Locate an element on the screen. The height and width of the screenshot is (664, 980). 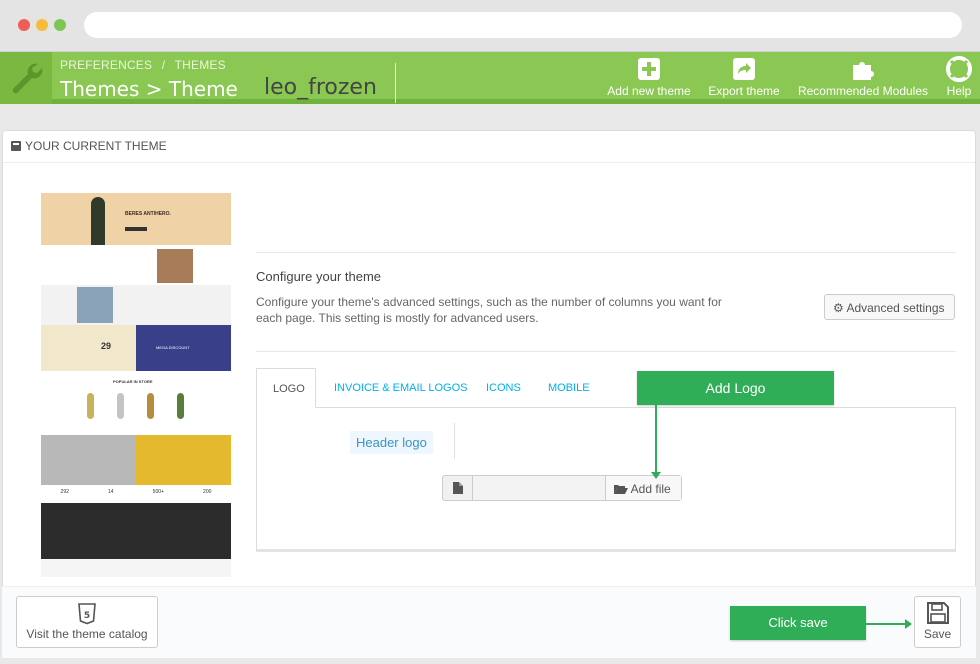
header-logo-file-input: Add file is located at coordinates (562, 488).